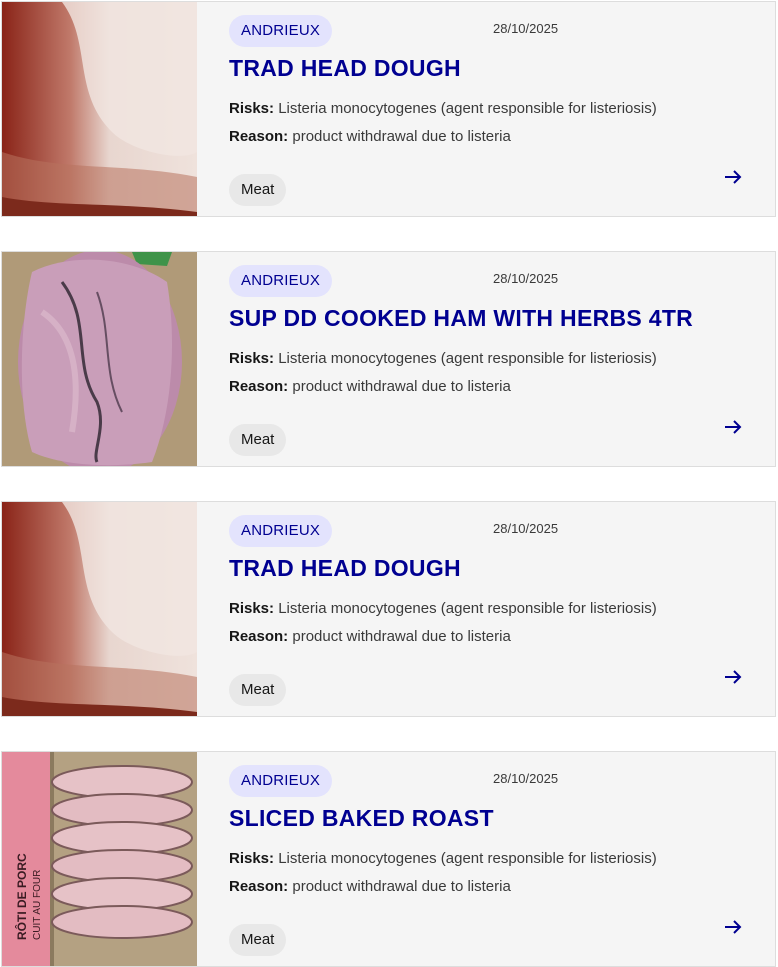  What do you see at coordinates (37, 905) in the screenshot?
I see `package-label-2: CUIT AU FOUR` at bounding box center [37, 905].